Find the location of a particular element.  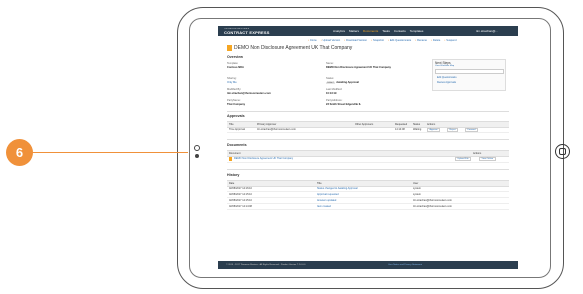

status-text: Awaiting Approval is located at coordinates (347, 82).